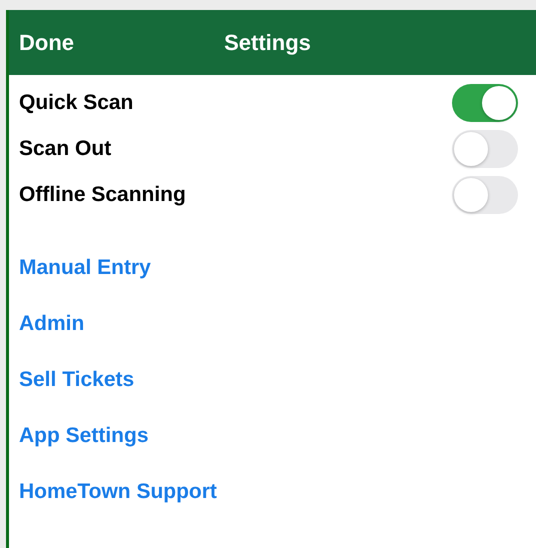 The width and height of the screenshot is (536, 548). Describe the element at coordinates (85, 268) in the screenshot. I see `menu-link: Manual Entry` at that location.